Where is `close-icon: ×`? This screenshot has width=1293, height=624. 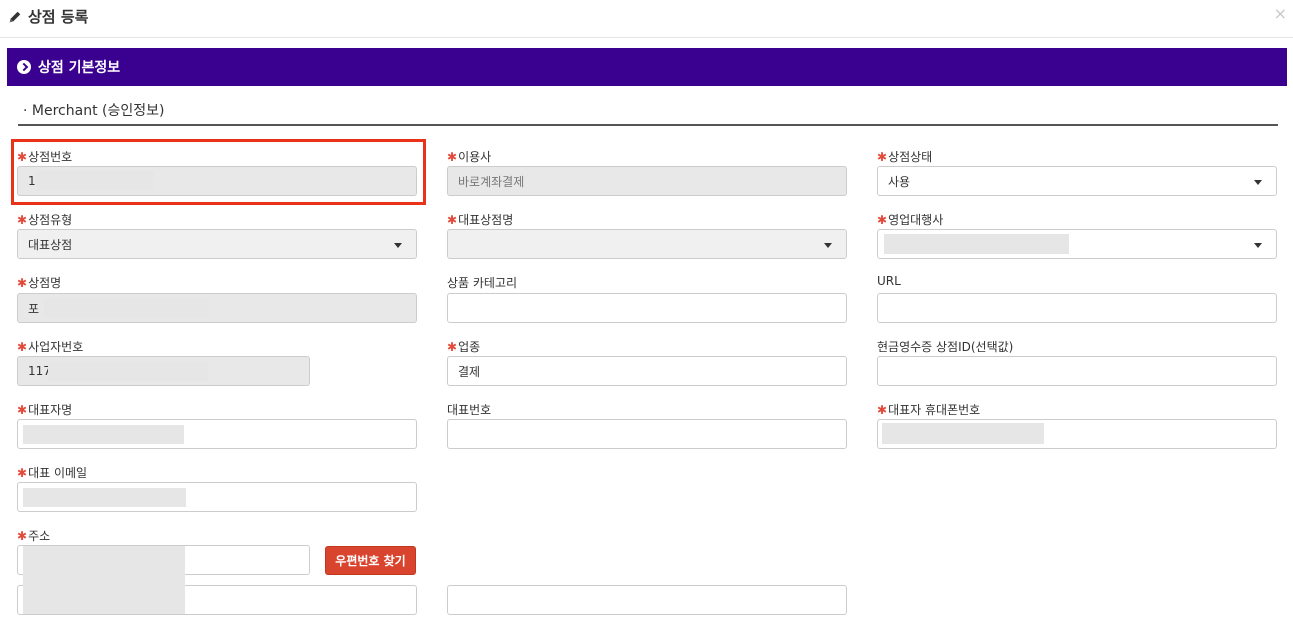
close-icon: × is located at coordinates (1280, 13).